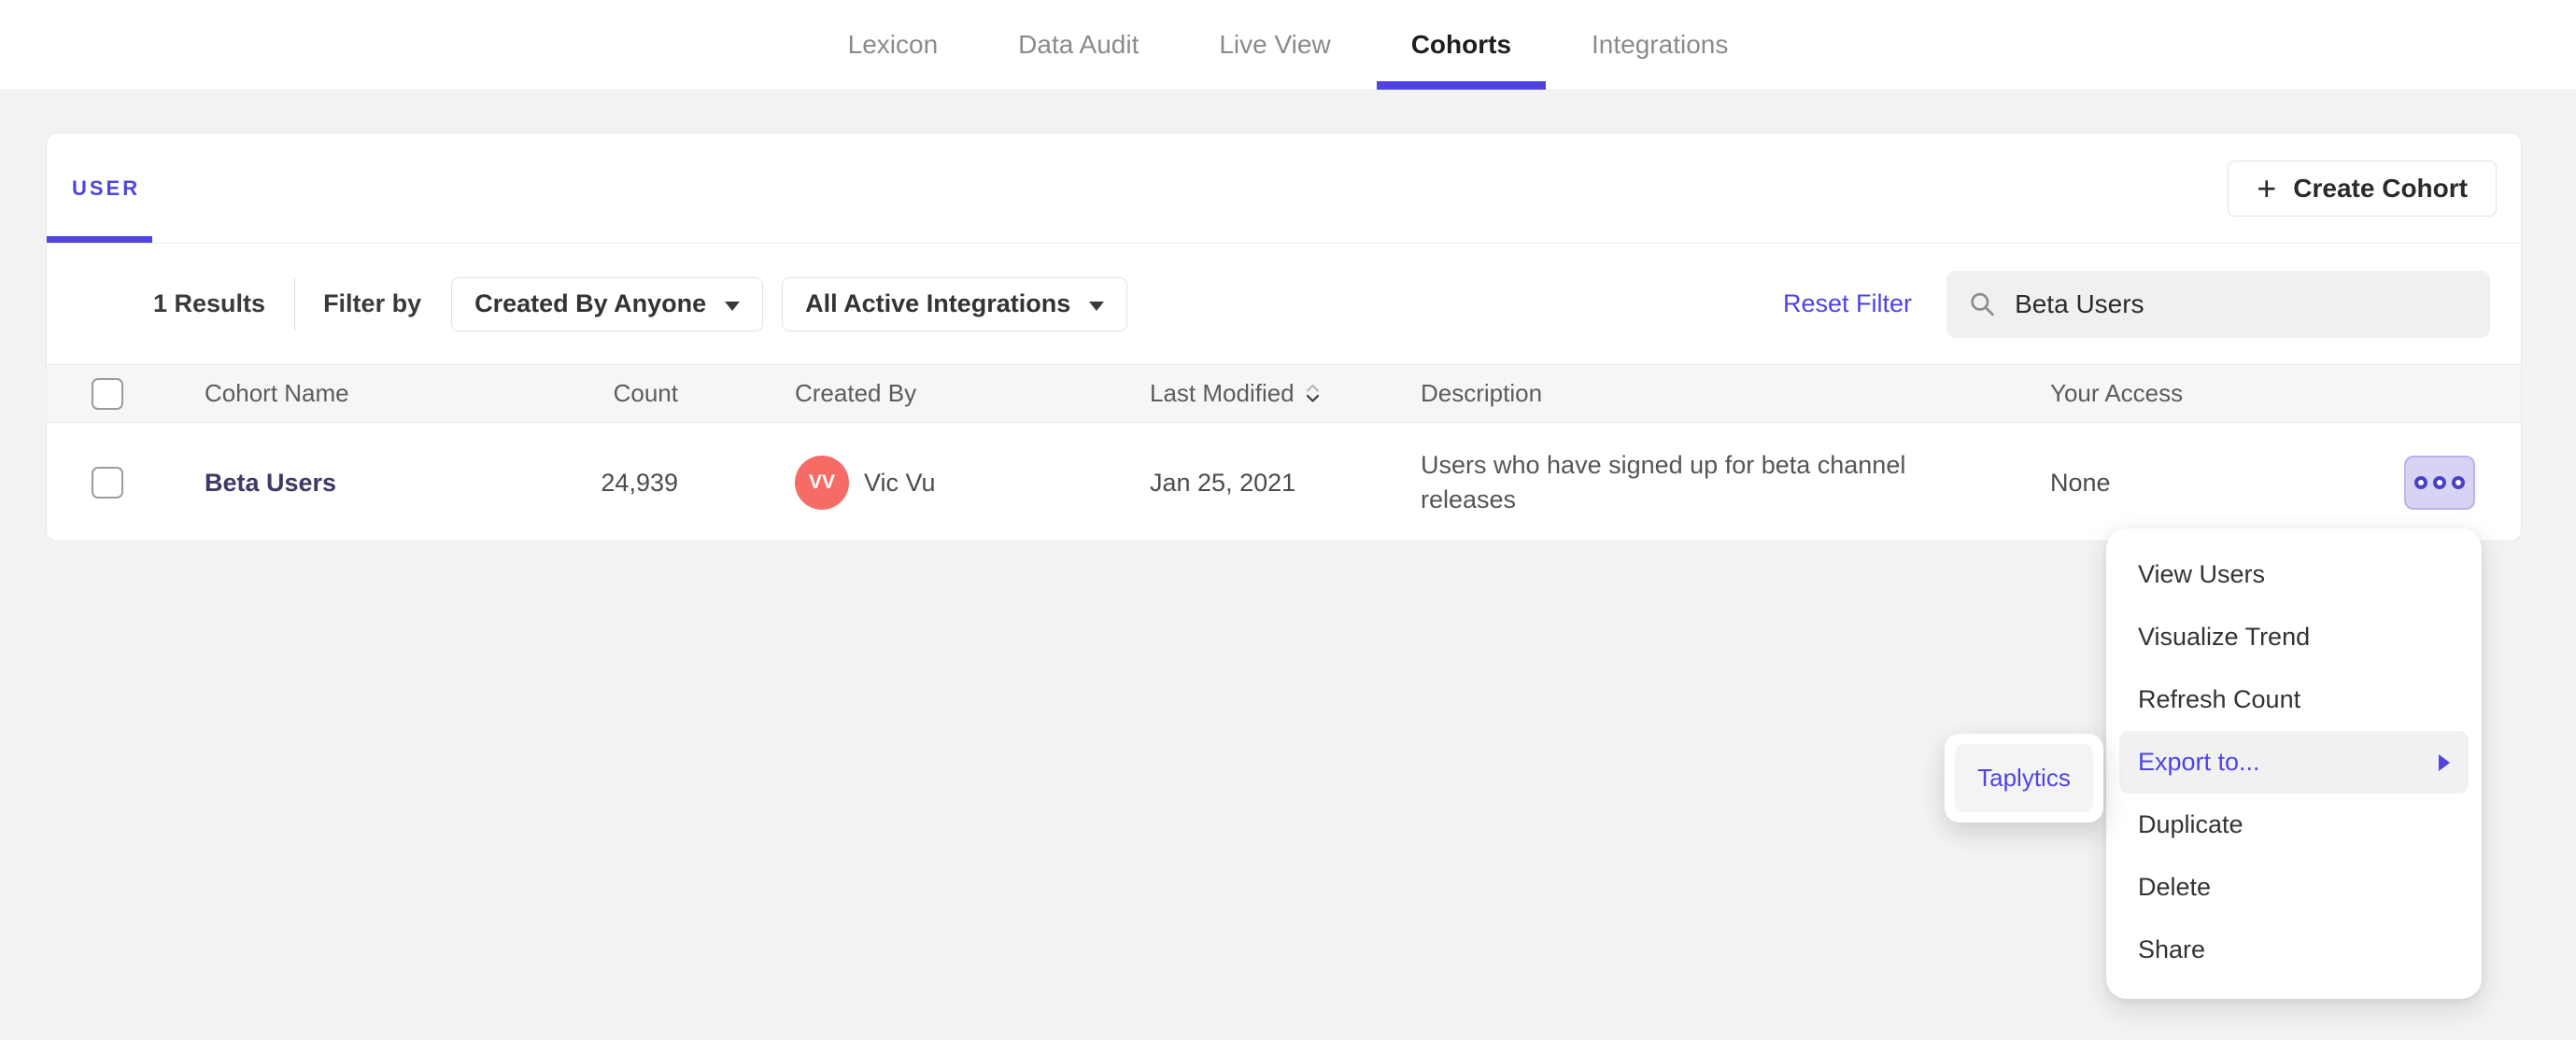 The height and width of the screenshot is (1040, 2576). What do you see at coordinates (590, 303) in the screenshot?
I see `created-by-dropdown-value: Created By Anyone` at bounding box center [590, 303].